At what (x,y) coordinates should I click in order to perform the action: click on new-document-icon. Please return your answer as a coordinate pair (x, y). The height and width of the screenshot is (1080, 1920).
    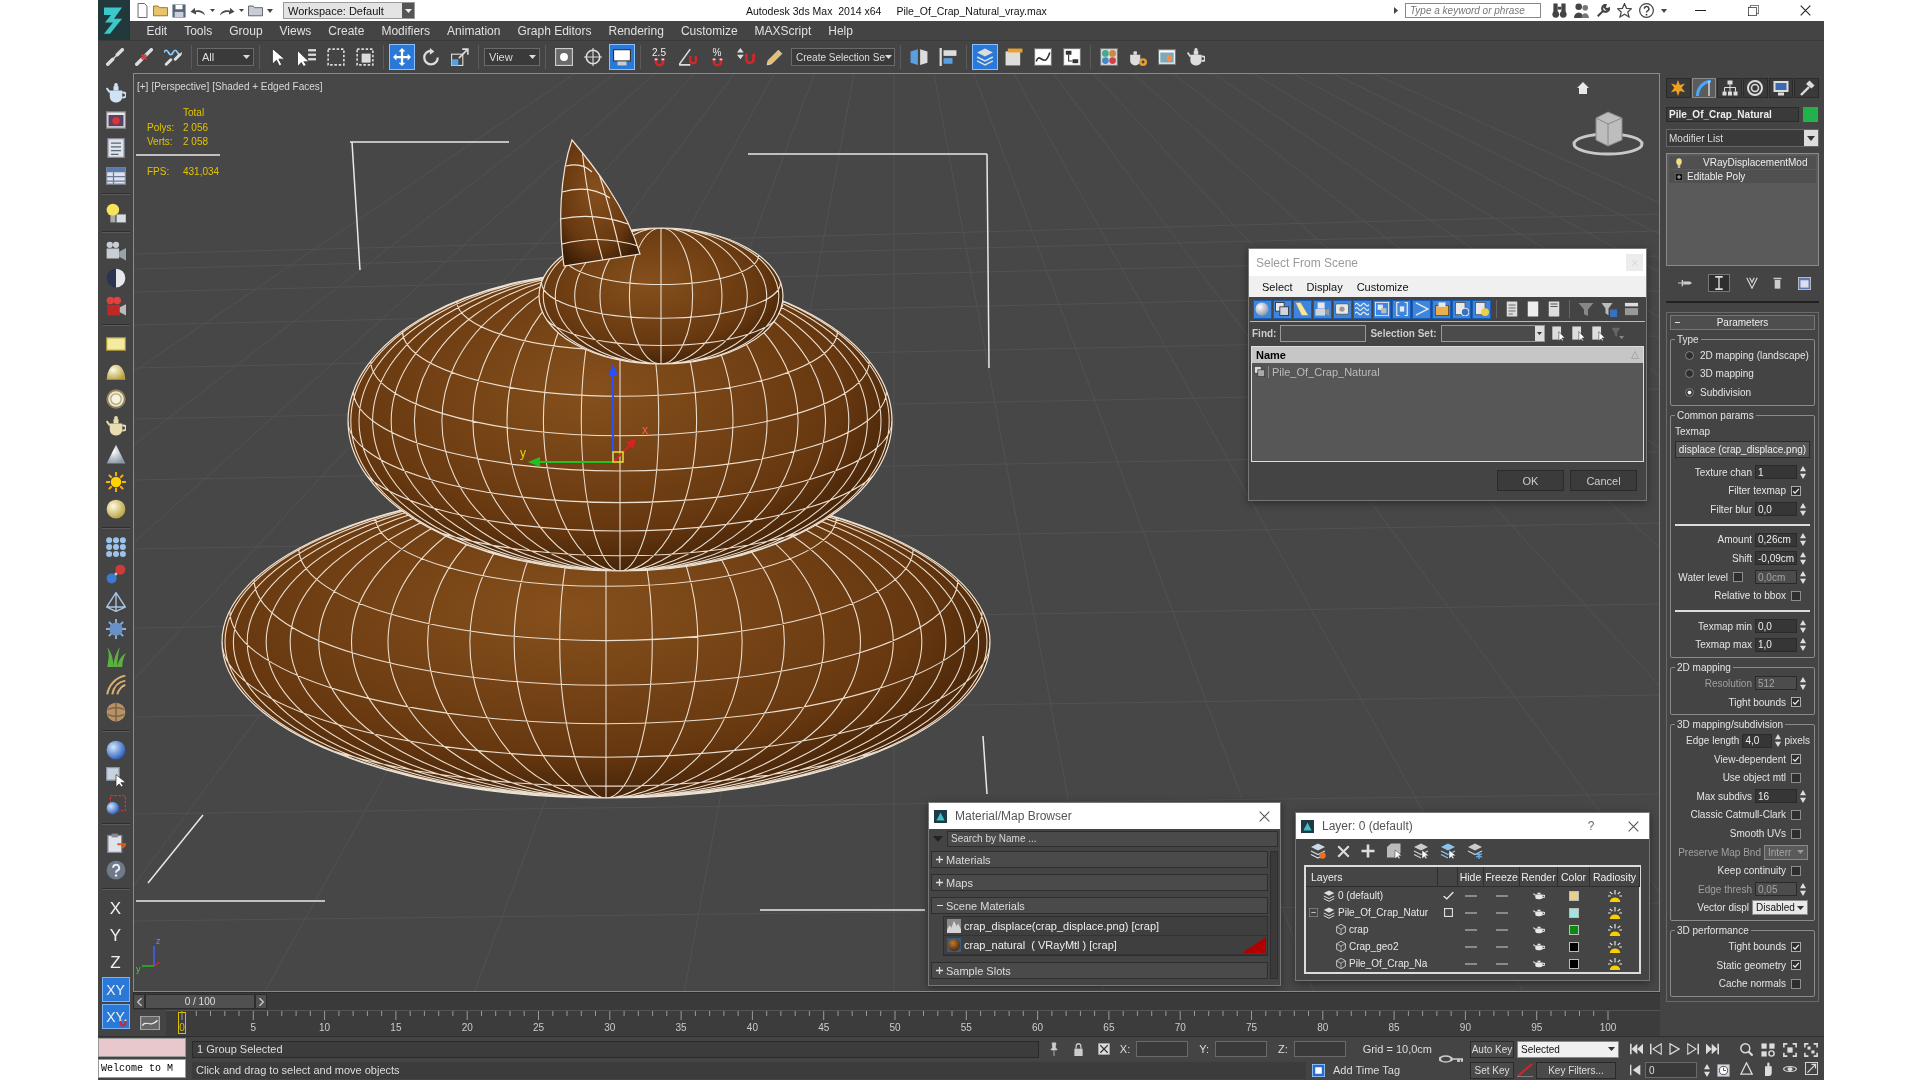
    Looking at the image, I should click on (142, 10).